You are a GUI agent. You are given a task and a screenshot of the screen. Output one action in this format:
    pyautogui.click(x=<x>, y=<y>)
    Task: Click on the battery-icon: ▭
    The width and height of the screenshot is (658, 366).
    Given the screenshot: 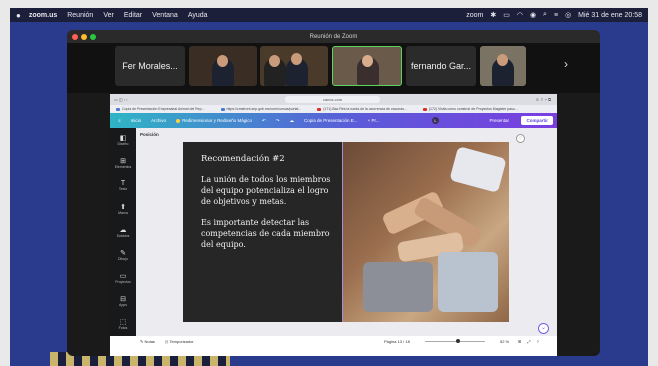 What is the action you would take?
    pyautogui.click(x=506, y=15)
    